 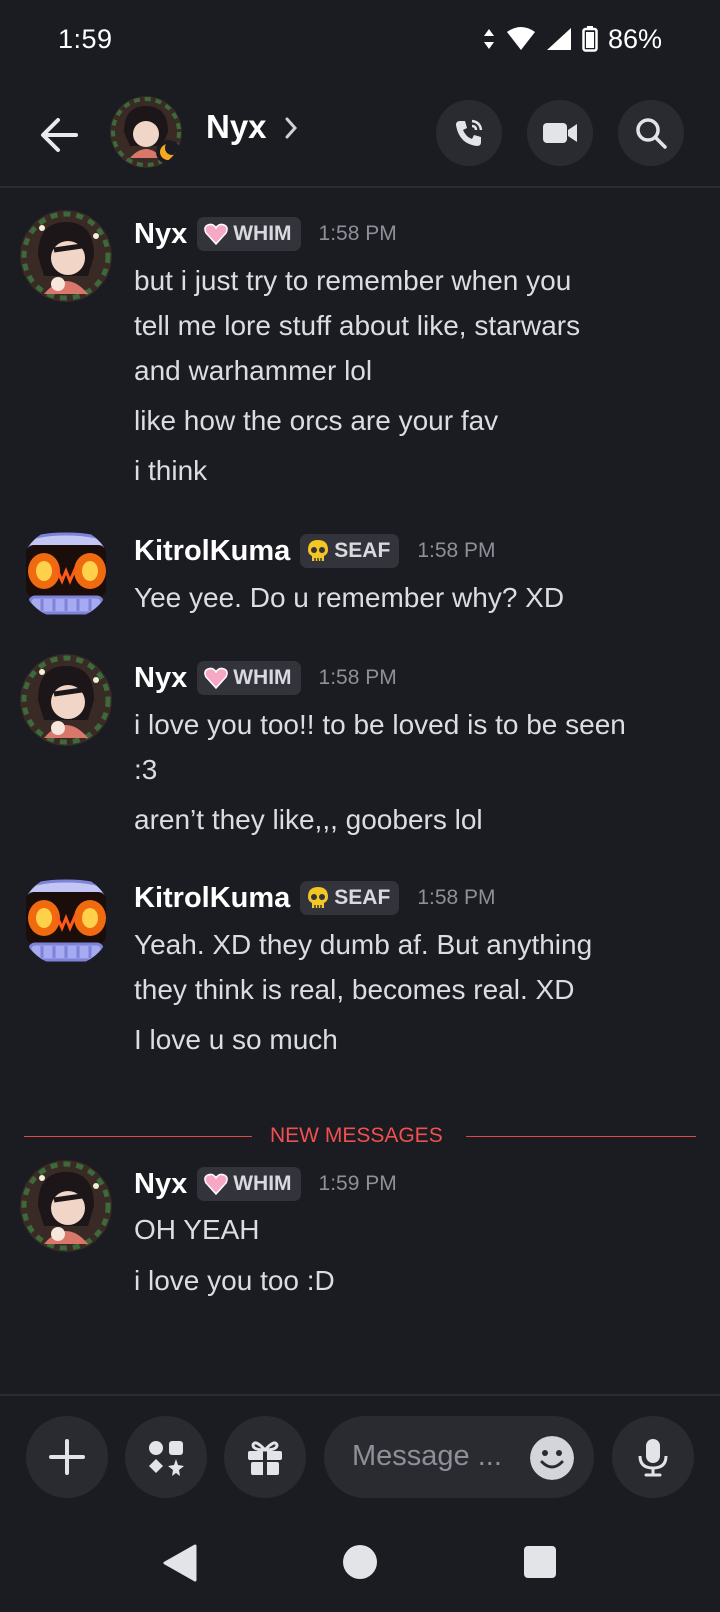 What do you see at coordinates (59, 135) in the screenshot?
I see `back-arrow-icon` at bounding box center [59, 135].